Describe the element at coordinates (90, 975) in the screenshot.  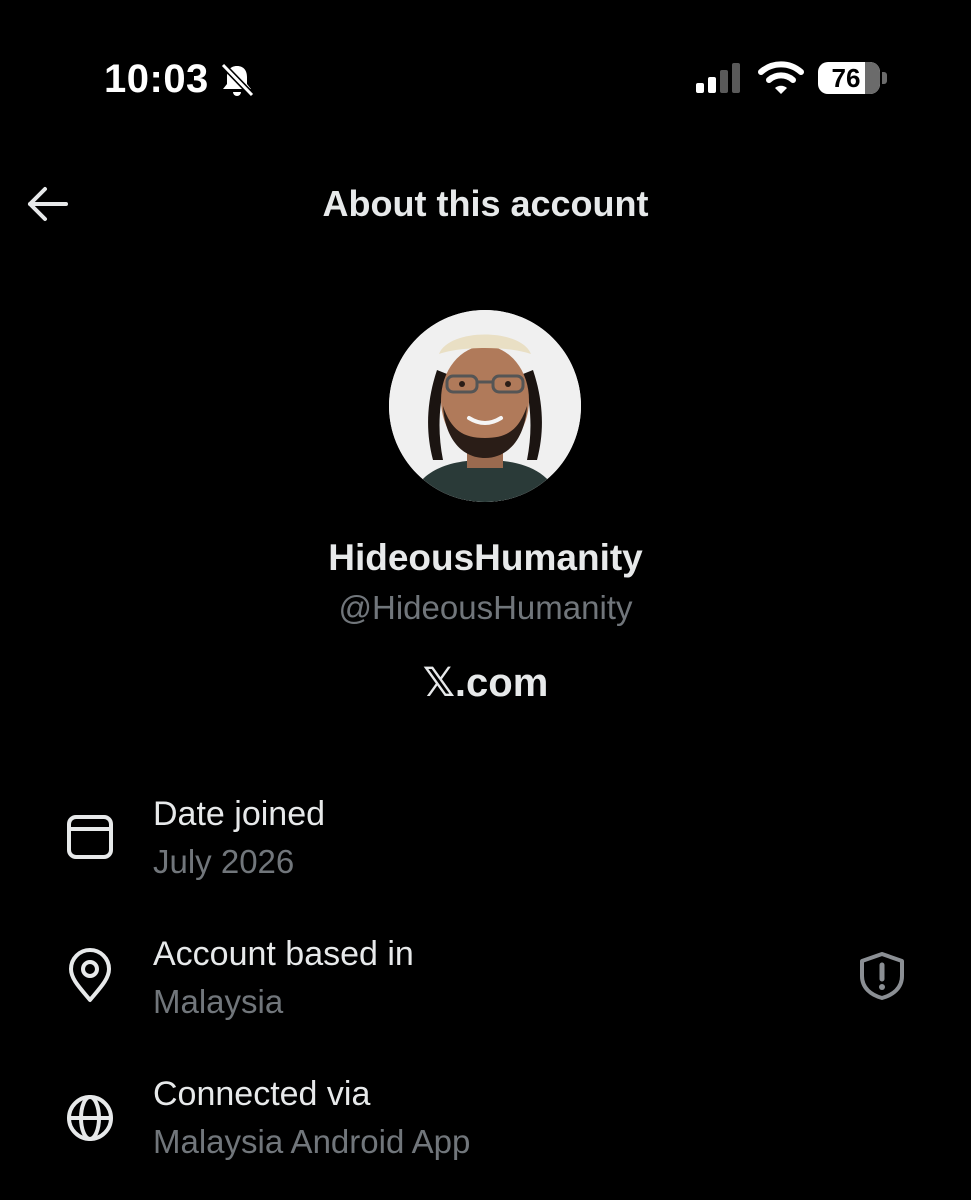
I see `location-pin-icon` at that location.